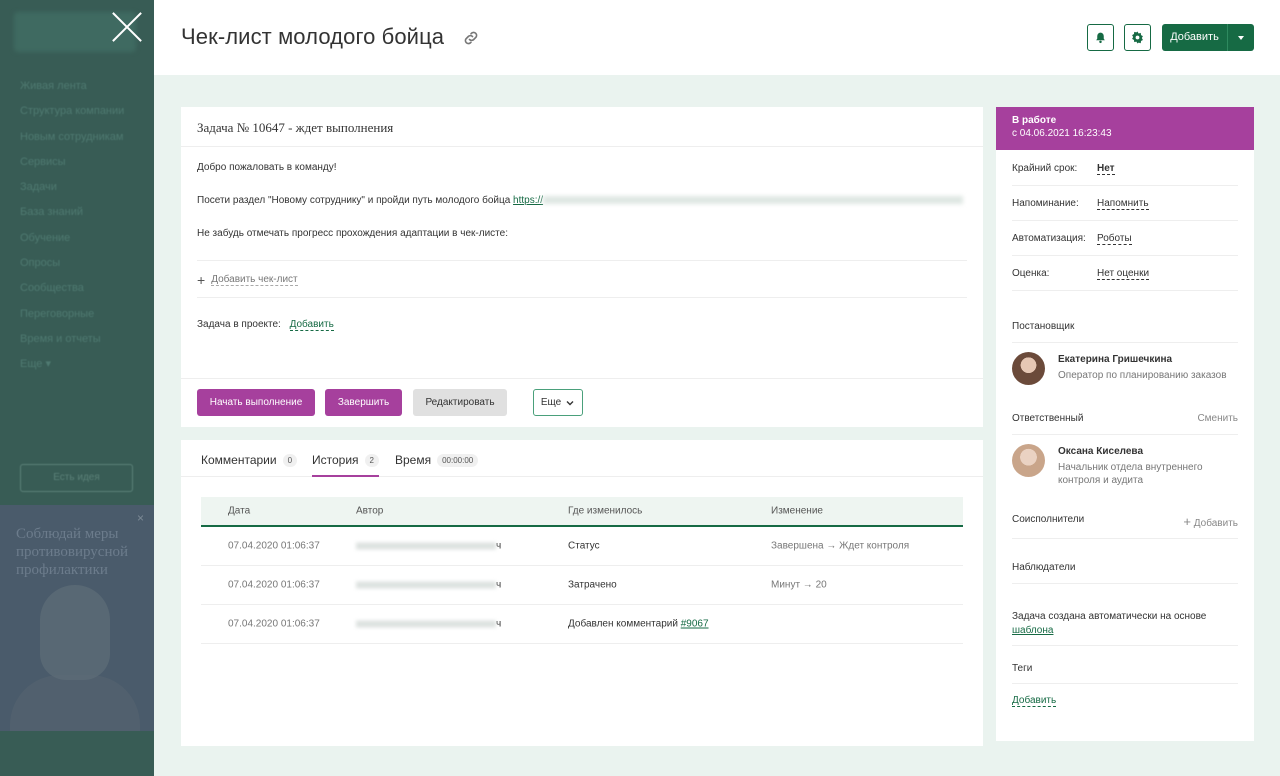  I want to click on sidebar-item: Структура компании, so click(72, 115).